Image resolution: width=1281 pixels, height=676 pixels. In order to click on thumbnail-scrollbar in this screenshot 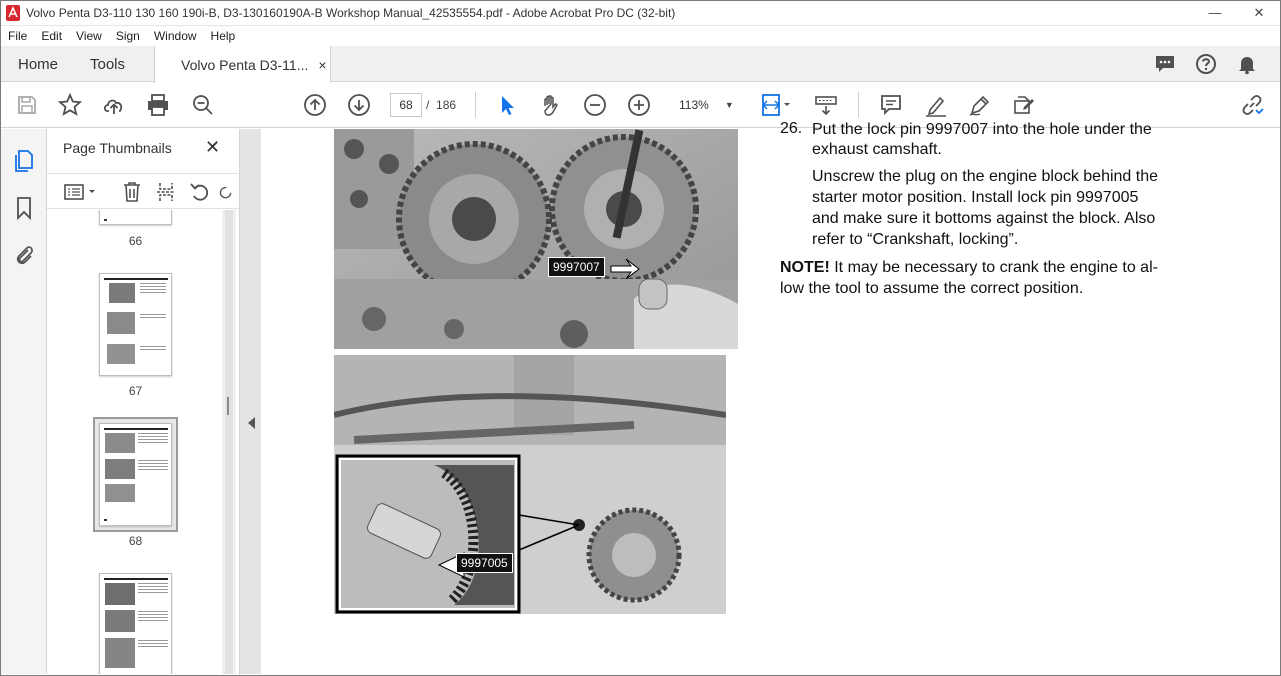, I will do `click(229, 442)`.